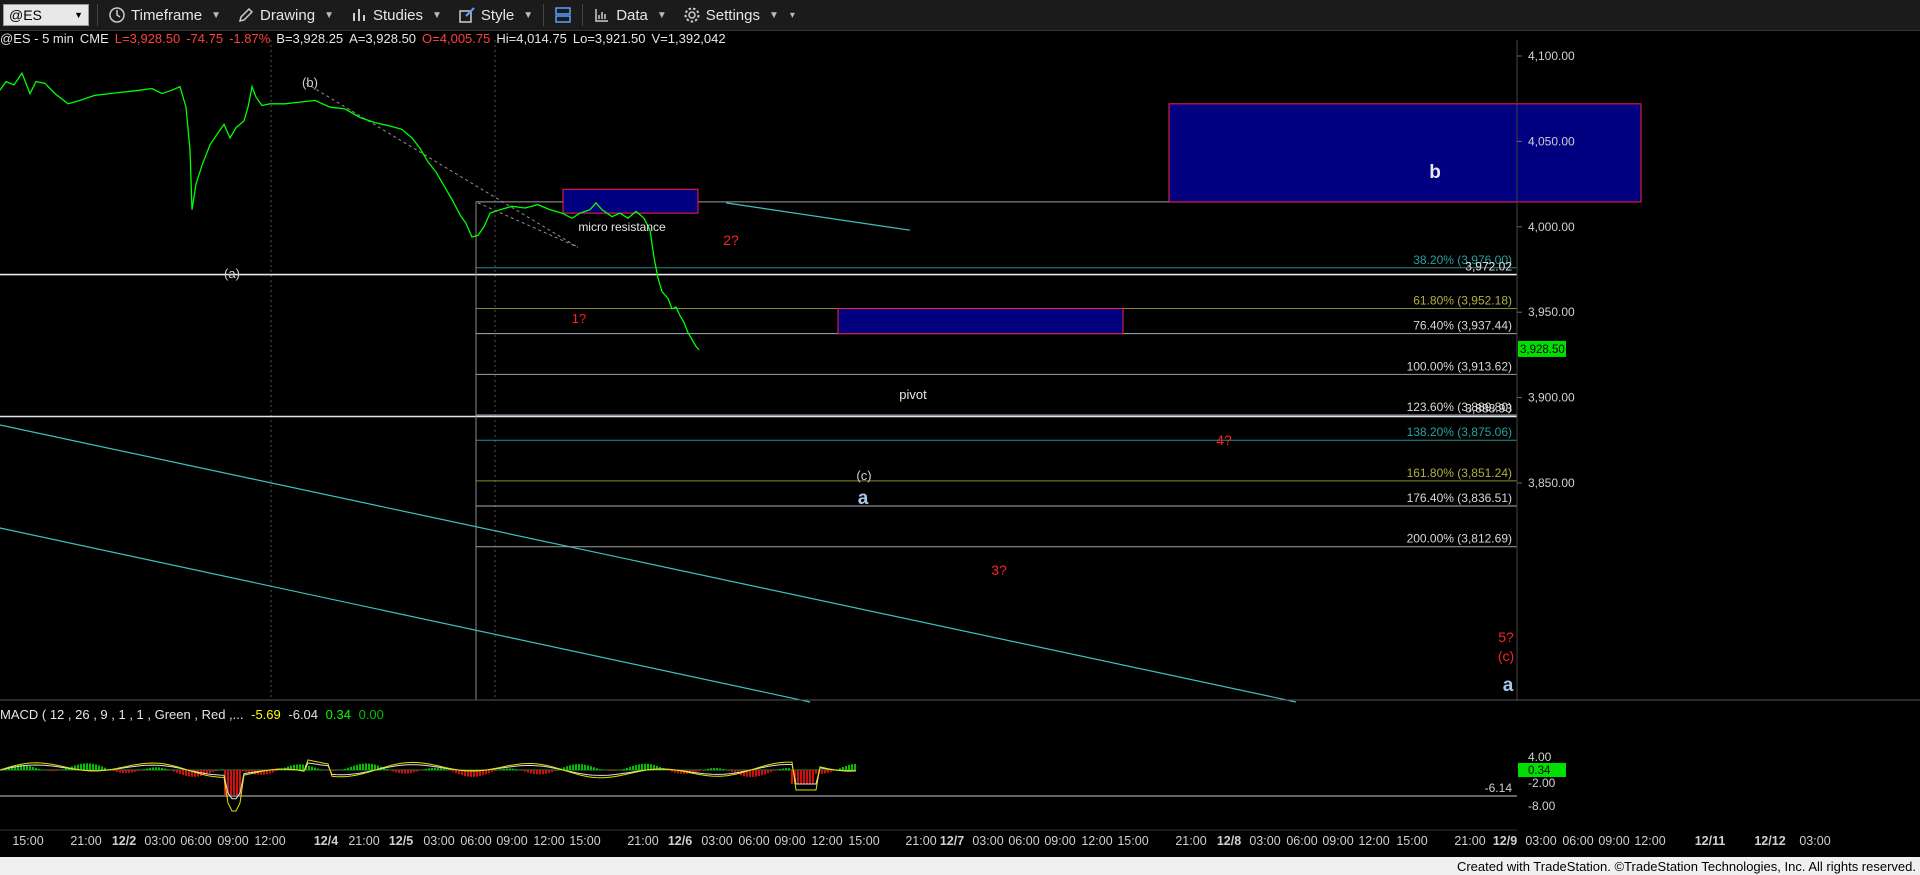  Describe the element at coordinates (999, 570) in the screenshot. I see `wave-label: 3?` at that location.